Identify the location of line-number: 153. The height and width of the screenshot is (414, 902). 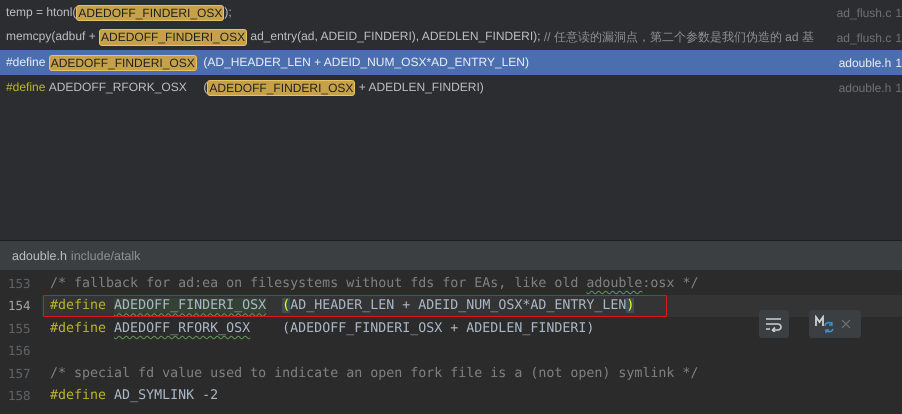
(19, 283).